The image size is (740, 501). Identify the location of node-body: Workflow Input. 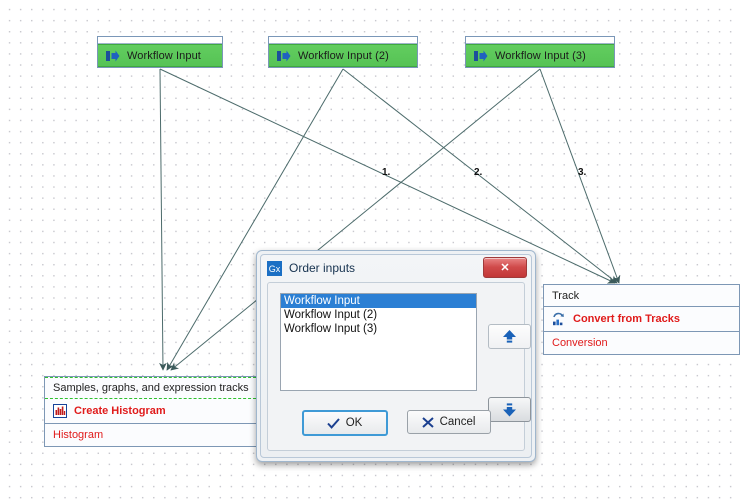
(160, 55).